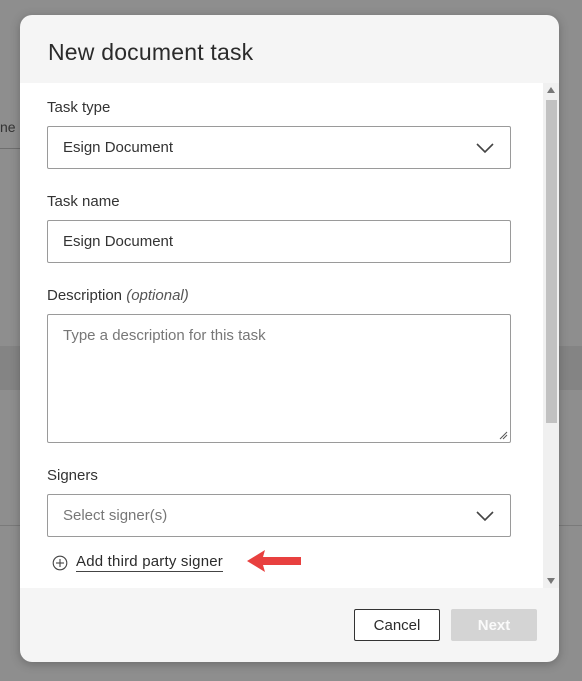  What do you see at coordinates (151, 52) in the screenshot?
I see `dialog-title: New document task` at bounding box center [151, 52].